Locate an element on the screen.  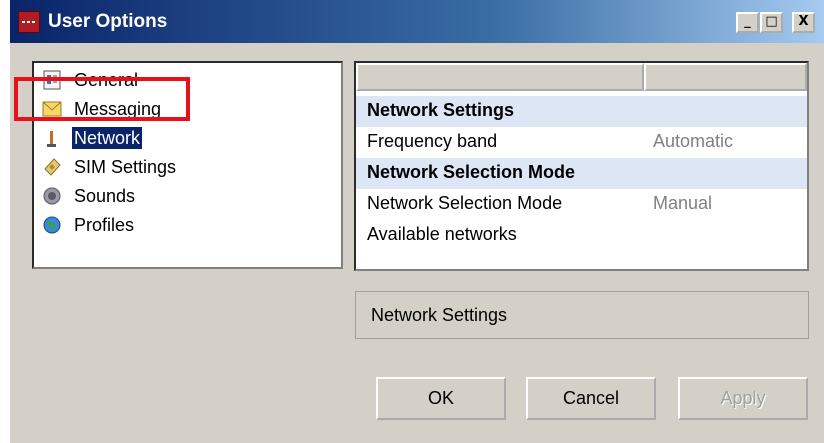
grid-column-header-name is located at coordinates (500, 77).